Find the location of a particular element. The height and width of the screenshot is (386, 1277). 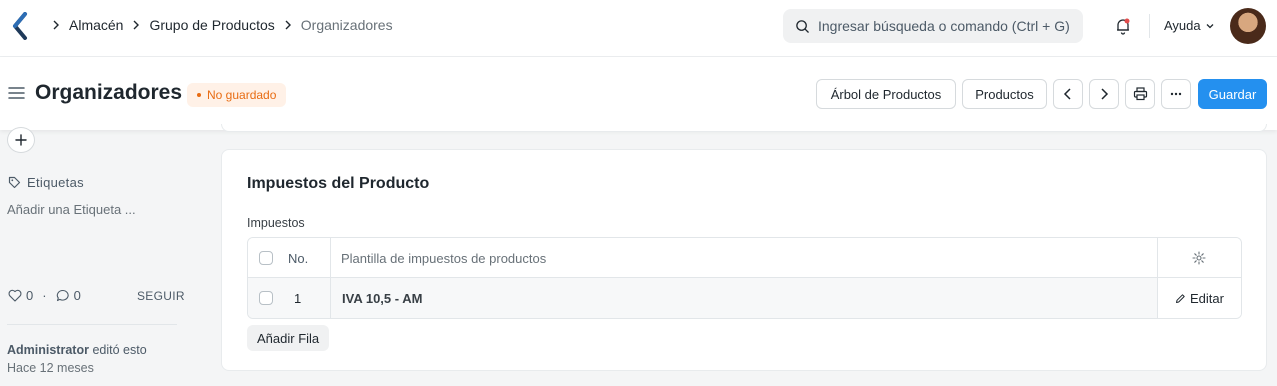

row-checkbox-cell is located at coordinates (266, 298).